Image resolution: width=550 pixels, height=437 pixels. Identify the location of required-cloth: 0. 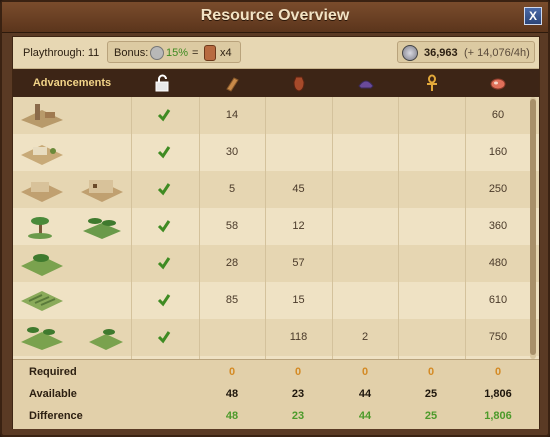
(365, 372).